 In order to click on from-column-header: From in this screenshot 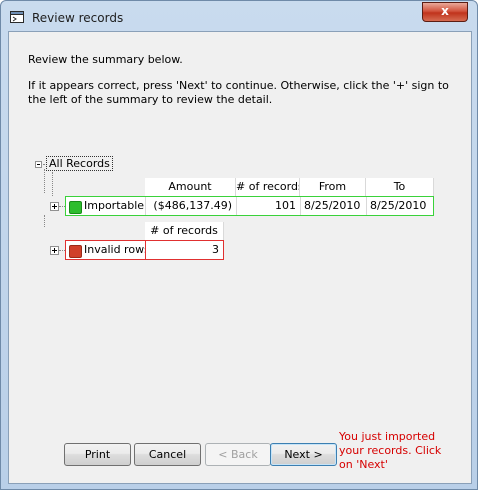, I will do `click(333, 188)`.